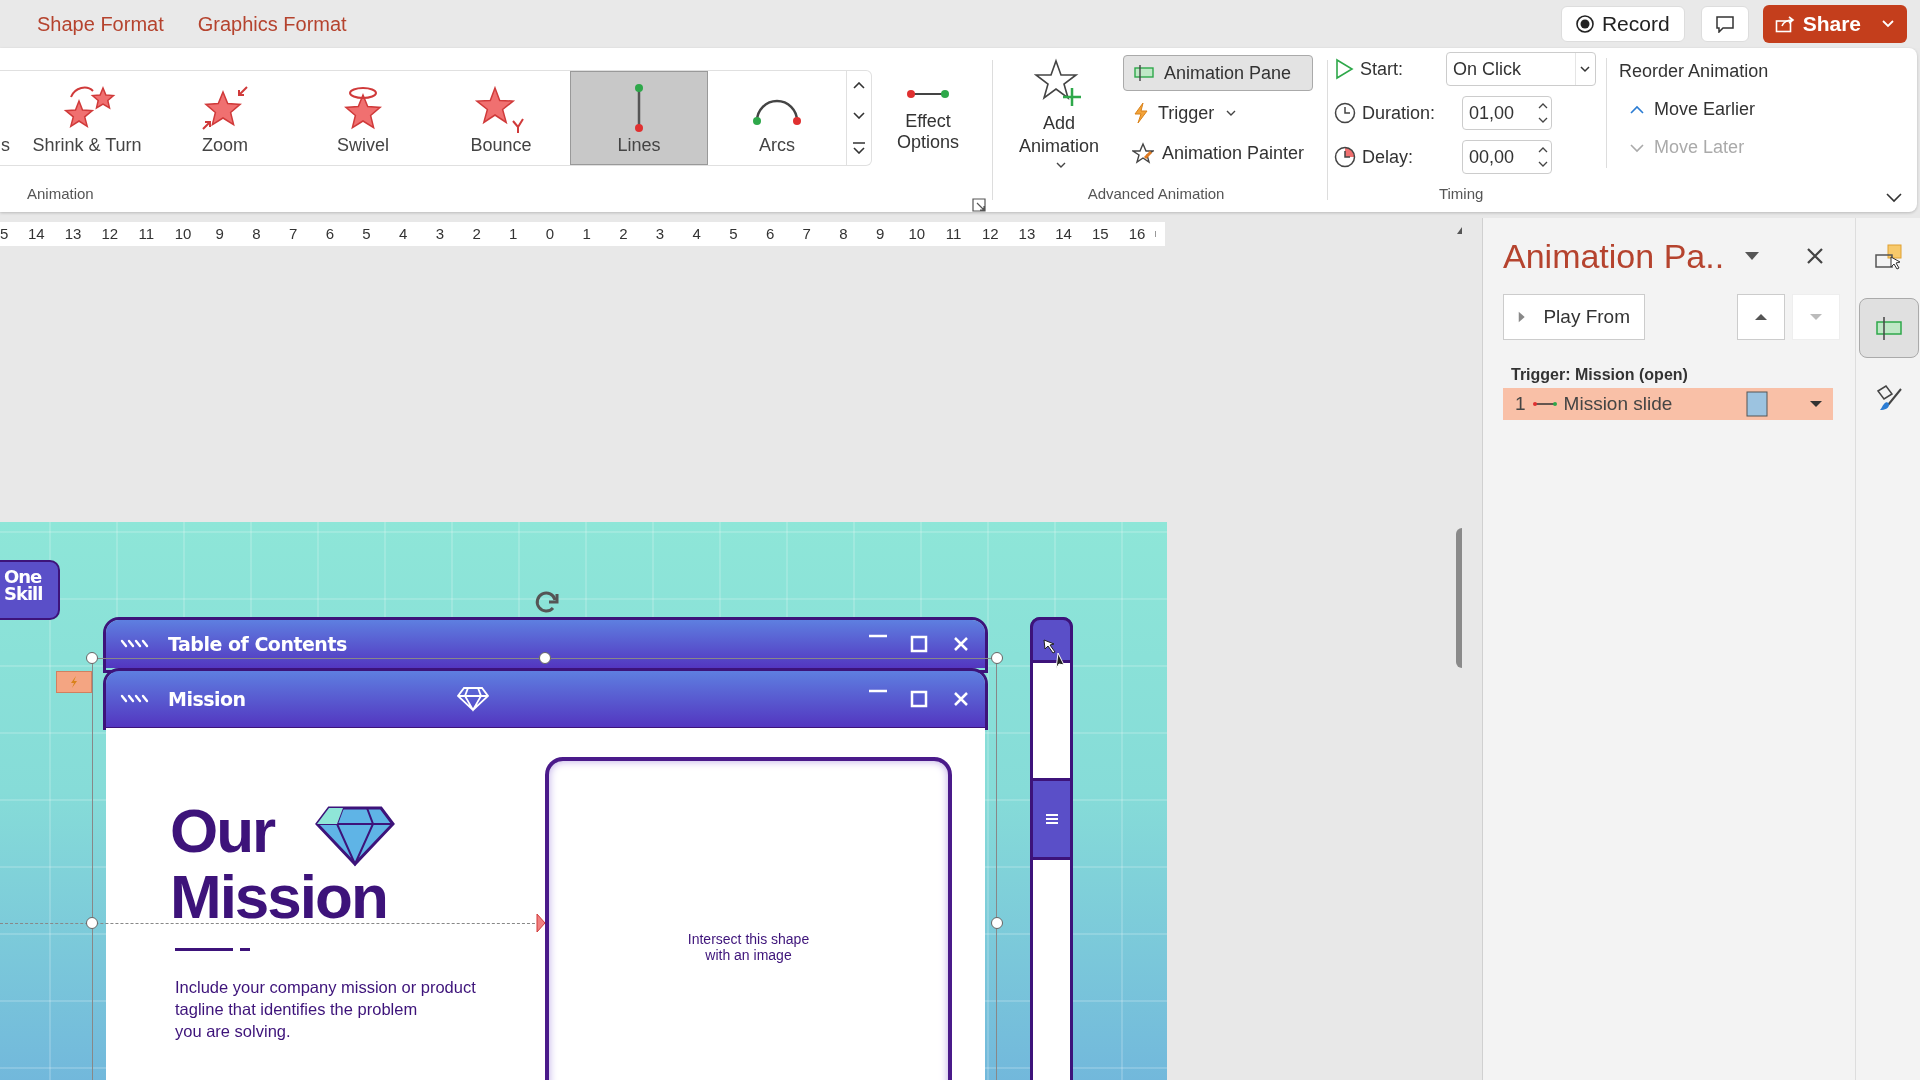 The width and height of the screenshot is (1920, 1080). I want to click on duration-field: 01,00, so click(1507, 113).